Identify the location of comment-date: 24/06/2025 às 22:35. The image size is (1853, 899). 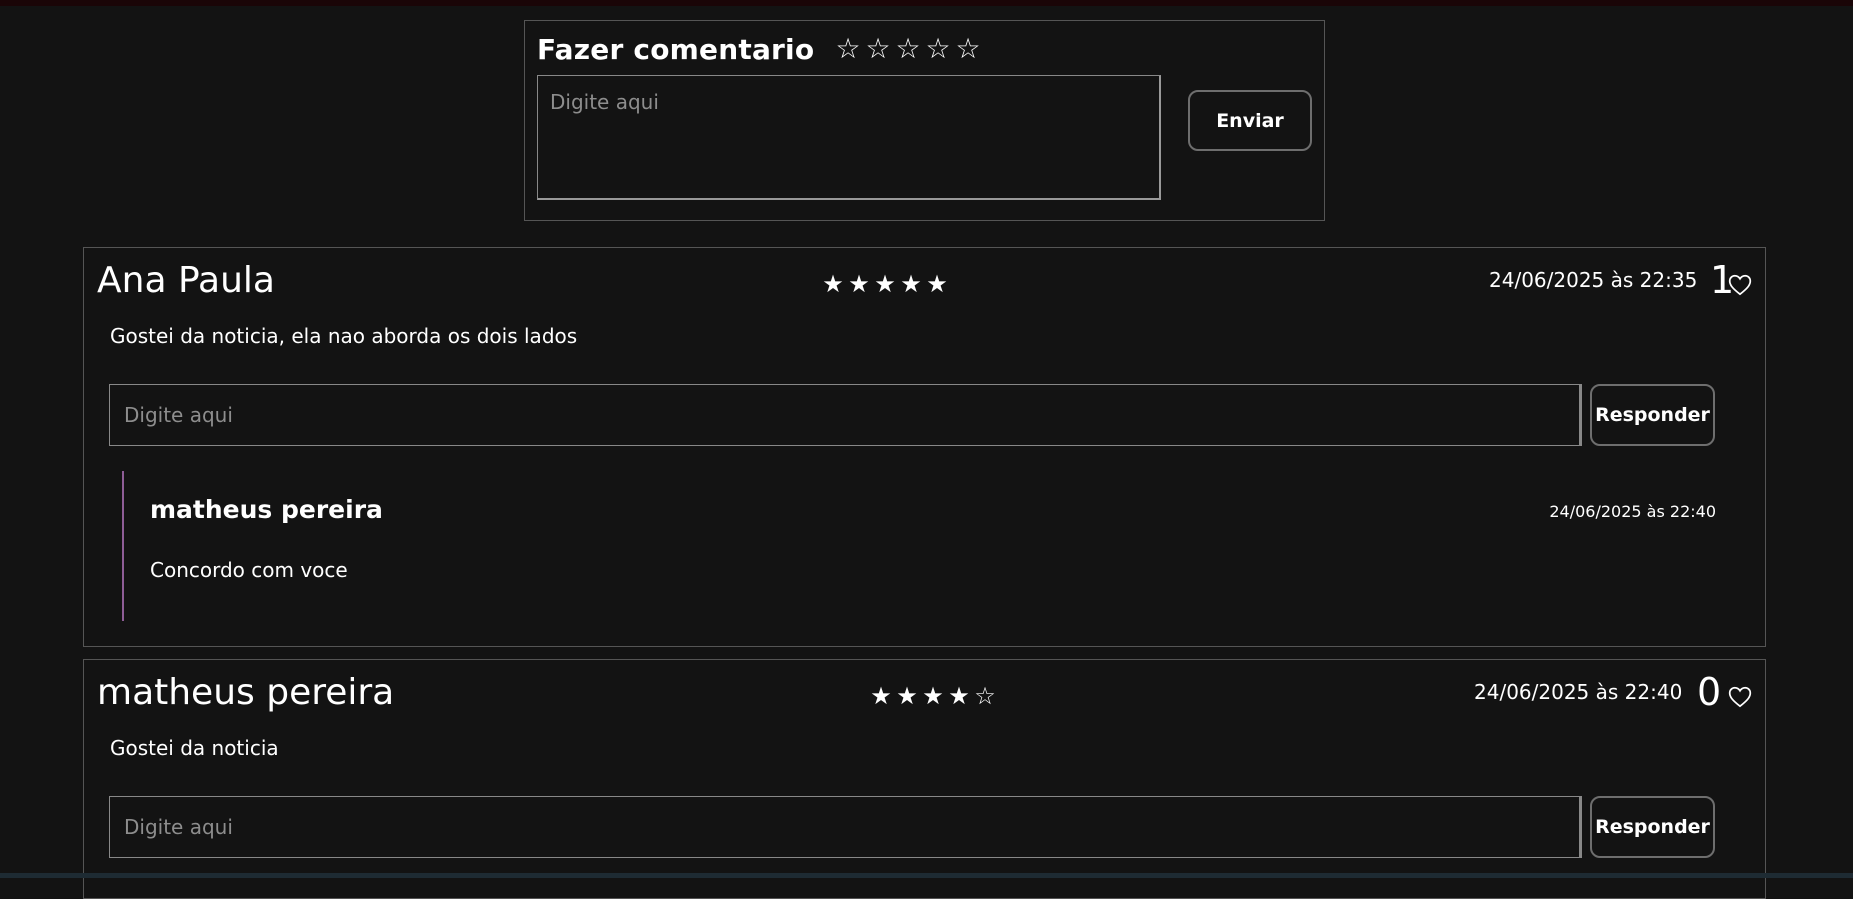
(1593, 280).